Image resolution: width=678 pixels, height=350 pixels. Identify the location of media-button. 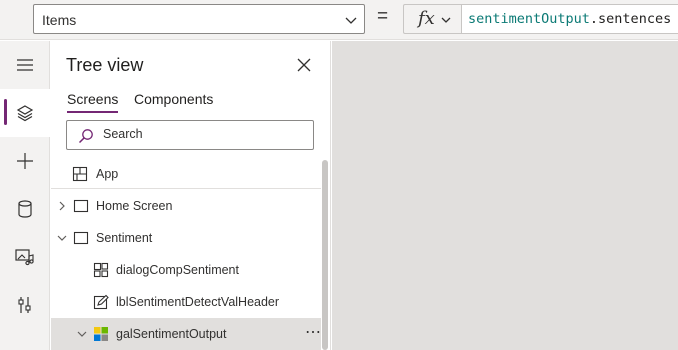
(25, 257).